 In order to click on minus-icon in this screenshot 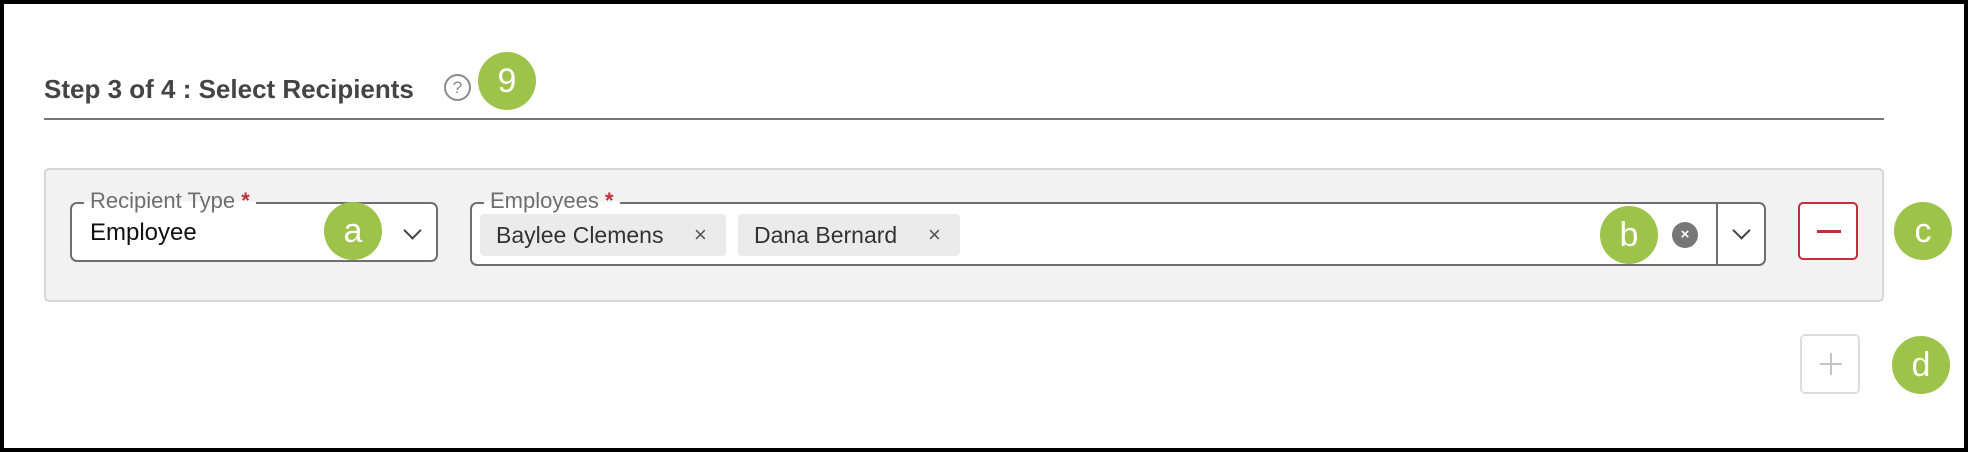, I will do `click(1829, 231)`.